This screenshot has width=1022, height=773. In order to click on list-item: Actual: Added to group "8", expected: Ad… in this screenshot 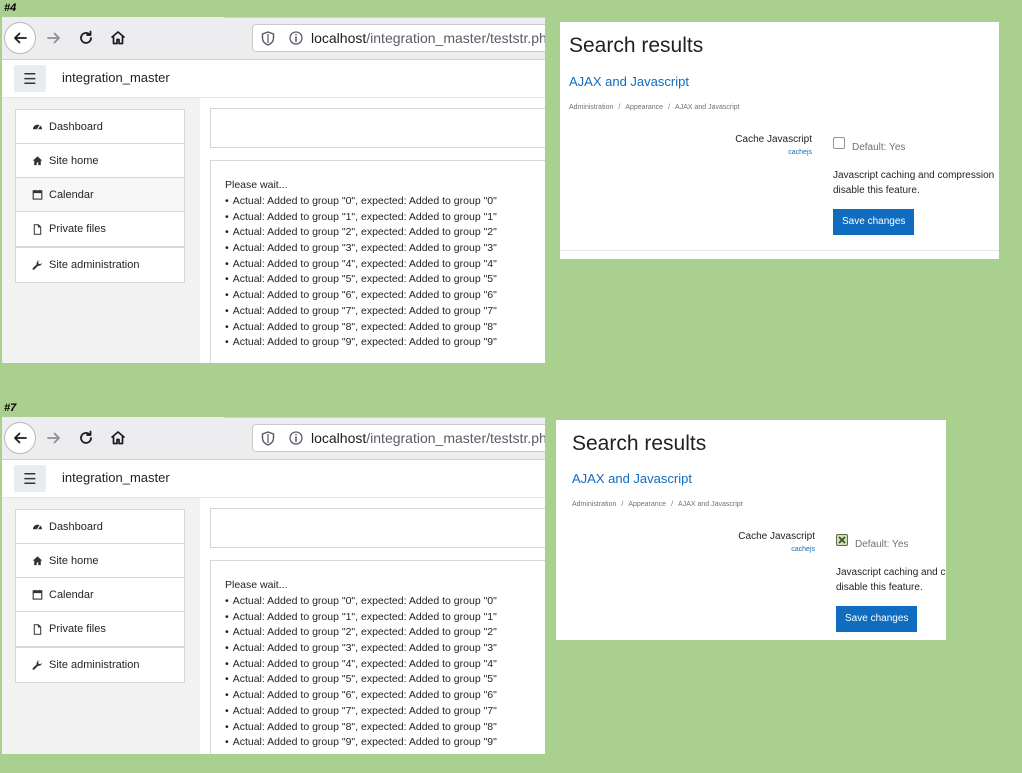, I will do `click(361, 728)`.